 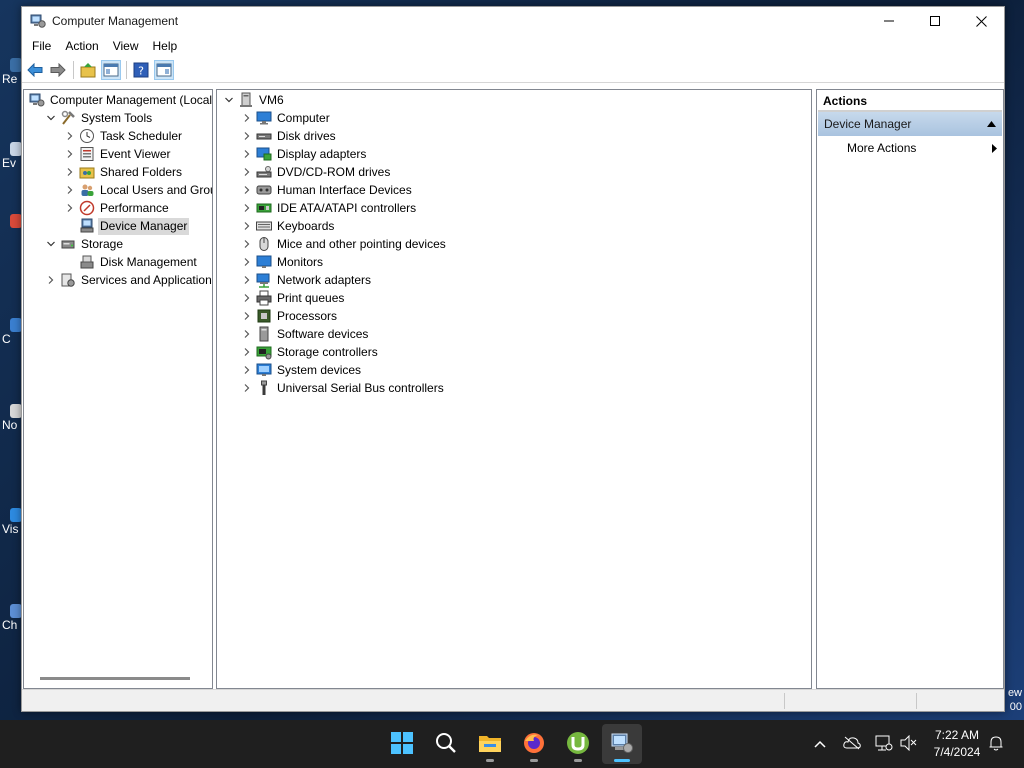 What do you see at coordinates (957, 744) in the screenshot?
I see `taskbar-clock: 7:22 AM 7/4/2024` at bounding box center [957, 744].